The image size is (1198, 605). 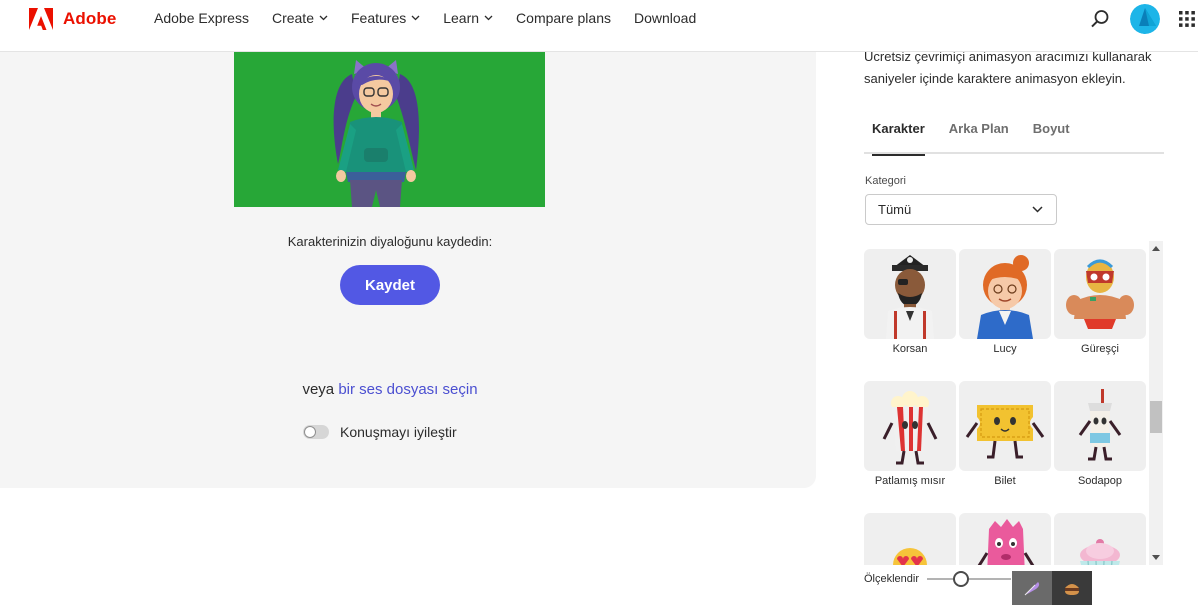 I want to click on nav-item-adobe-express: Adobe Express, so click(x=201, y=18).